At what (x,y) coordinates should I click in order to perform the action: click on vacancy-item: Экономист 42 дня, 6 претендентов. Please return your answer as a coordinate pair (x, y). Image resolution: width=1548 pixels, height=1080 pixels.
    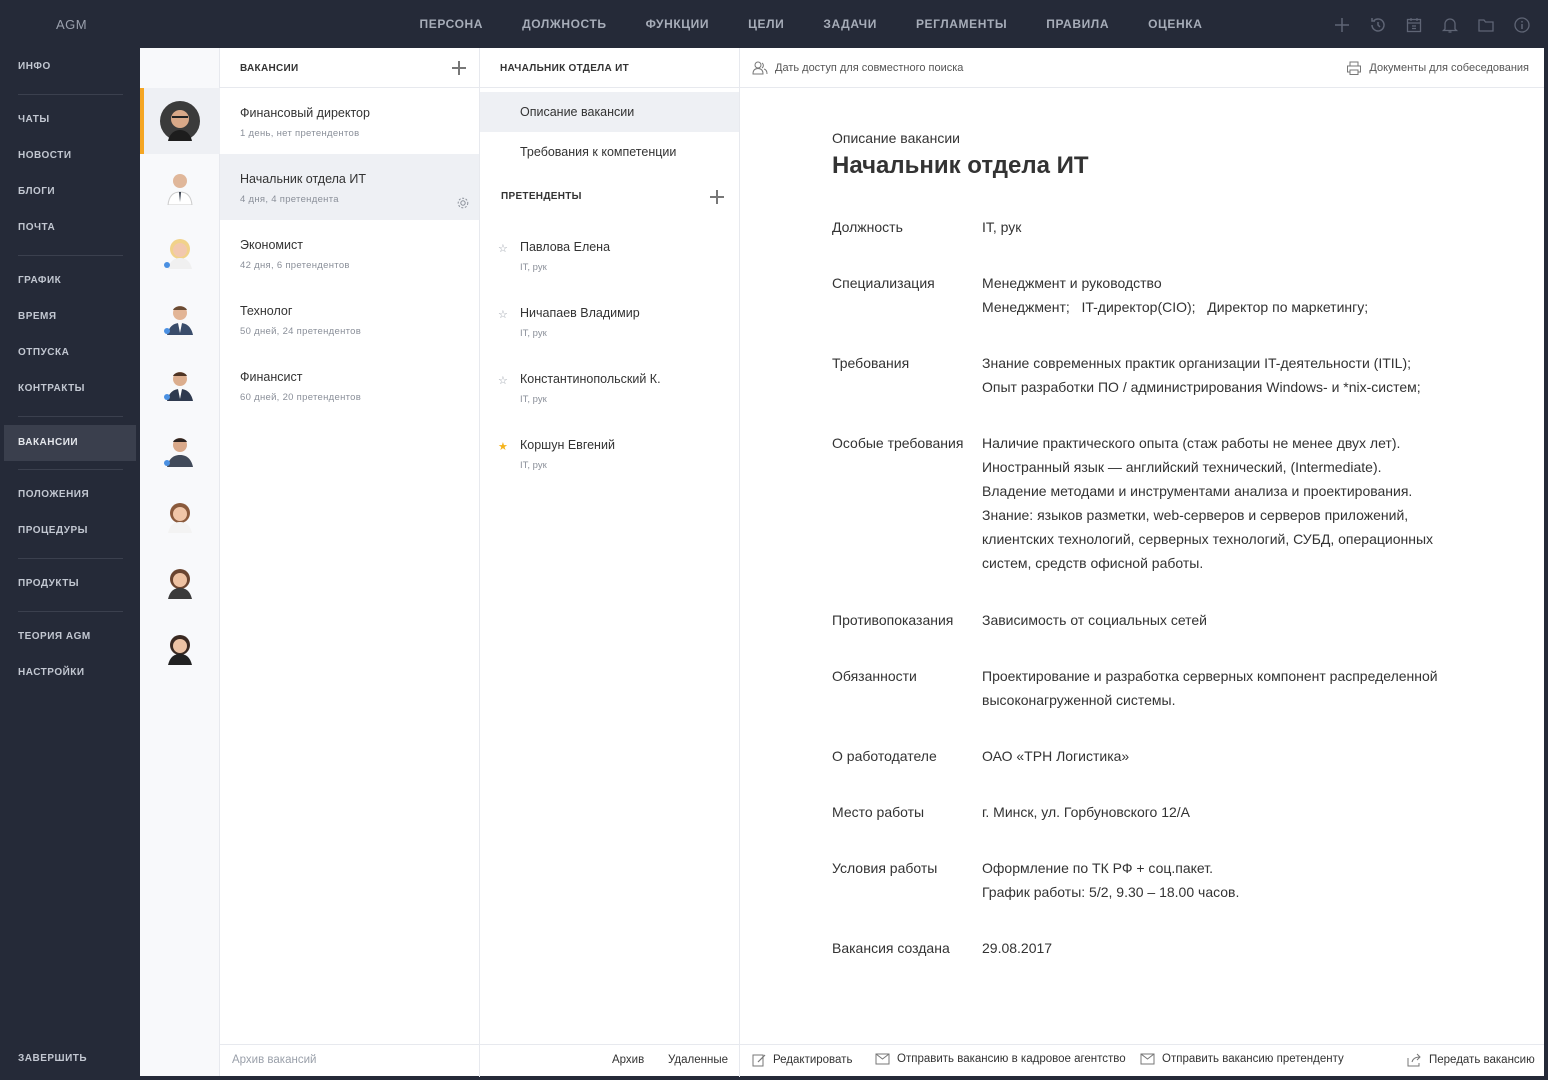
    Looking at the image, I should click on (349, 253).